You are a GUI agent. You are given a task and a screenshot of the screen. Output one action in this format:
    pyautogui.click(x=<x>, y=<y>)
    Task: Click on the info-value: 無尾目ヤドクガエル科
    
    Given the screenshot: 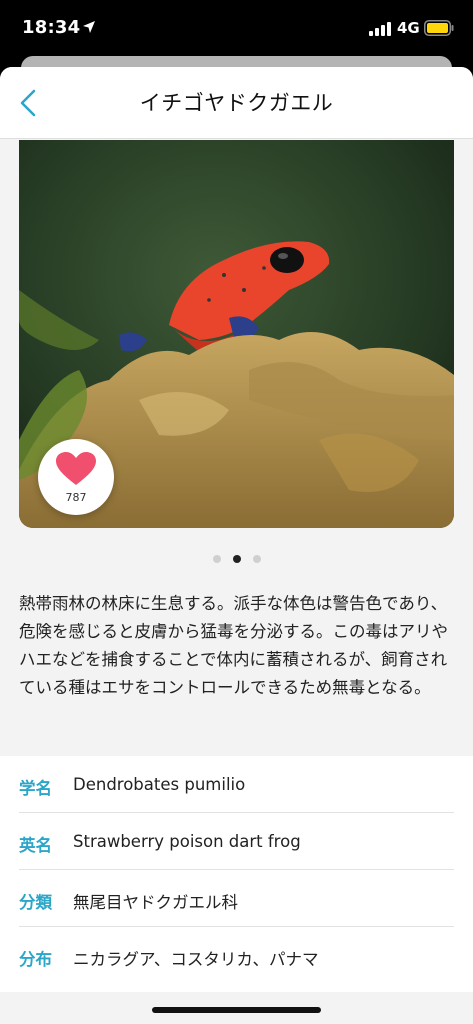 What is the action you would take?
    pyautogui.click(x=155, y=902)
    